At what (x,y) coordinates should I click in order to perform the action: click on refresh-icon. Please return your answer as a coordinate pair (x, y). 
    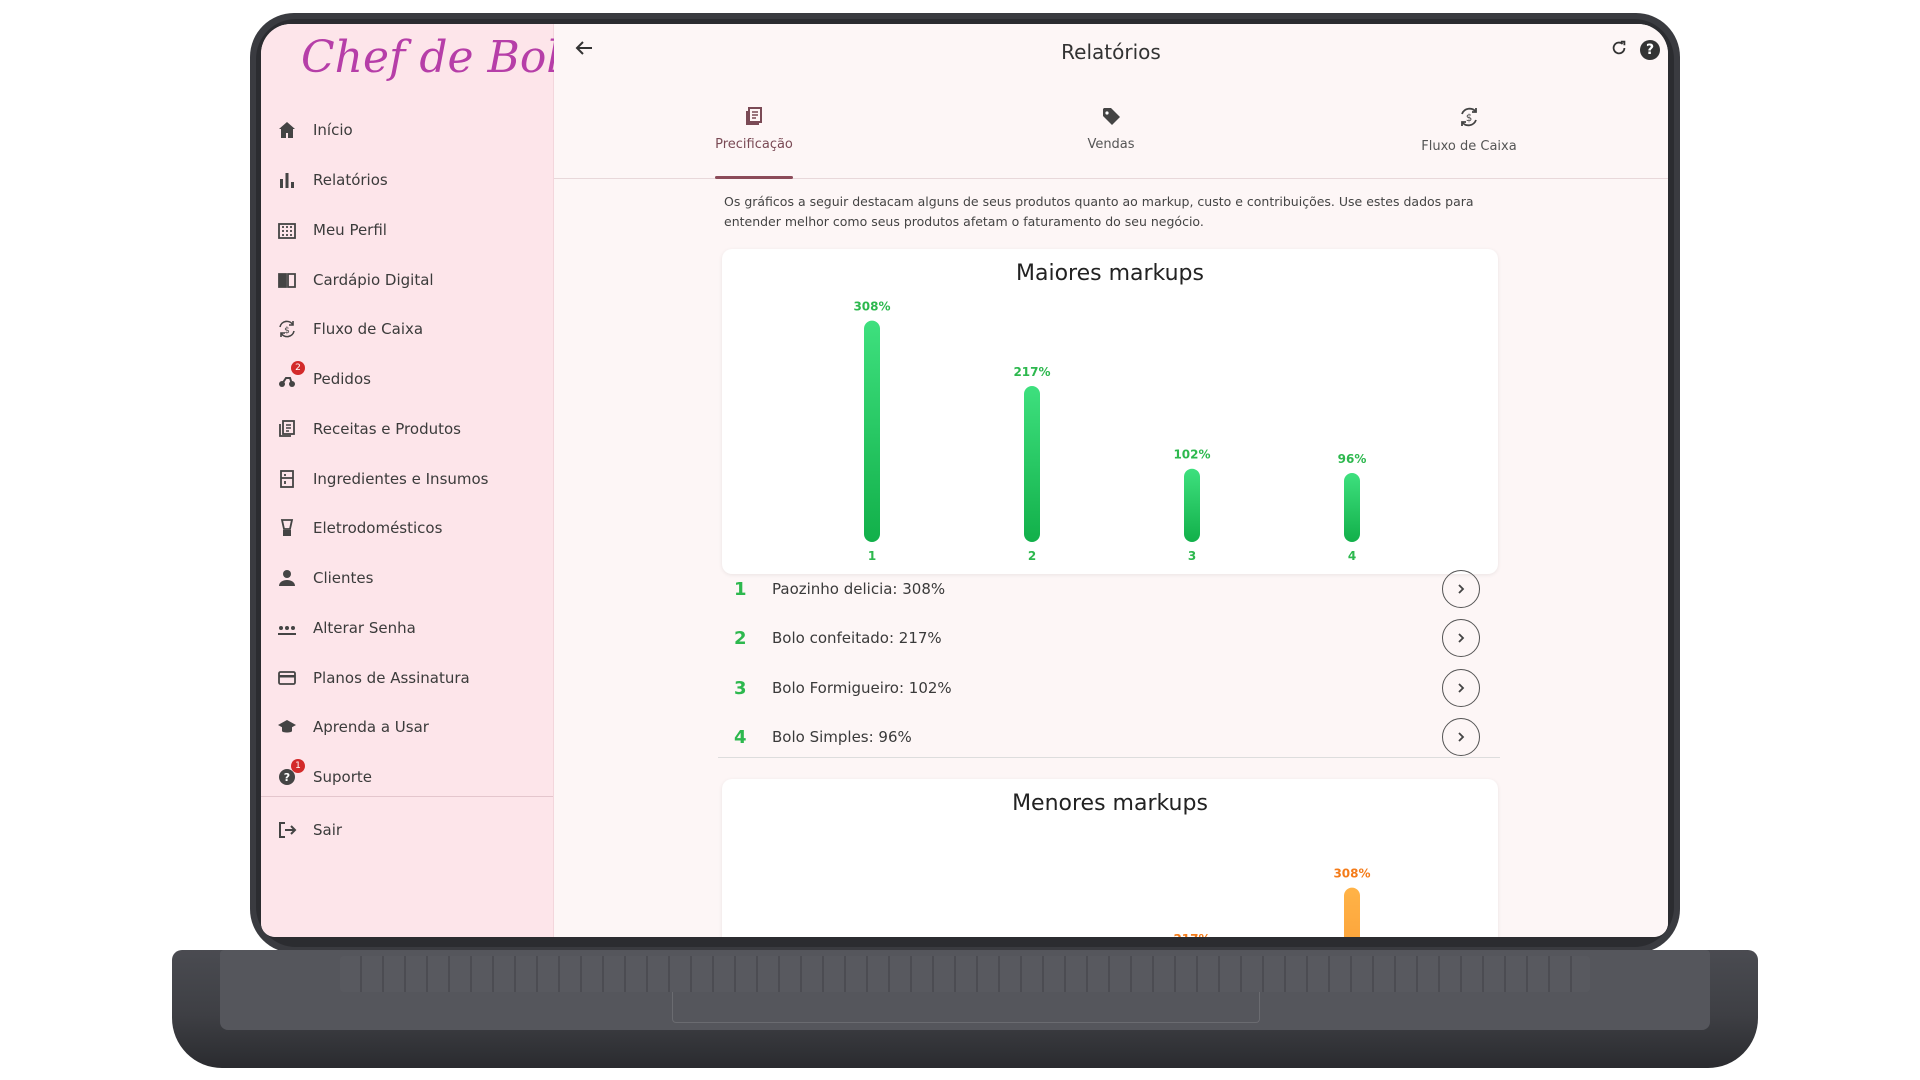
    Looking at the image, I should click on (1619, 50).